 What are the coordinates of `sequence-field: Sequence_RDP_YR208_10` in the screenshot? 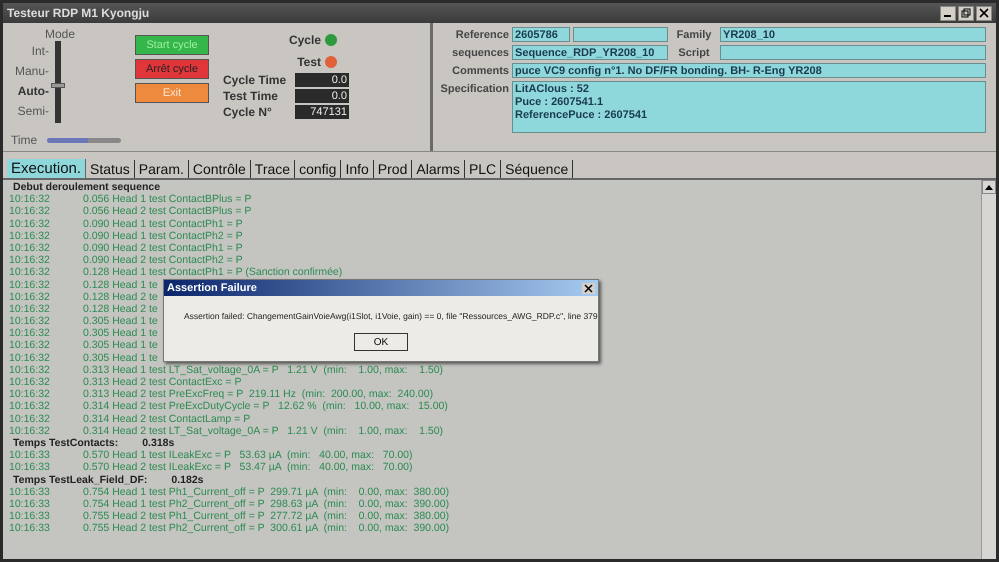 It's located at (590, 52).